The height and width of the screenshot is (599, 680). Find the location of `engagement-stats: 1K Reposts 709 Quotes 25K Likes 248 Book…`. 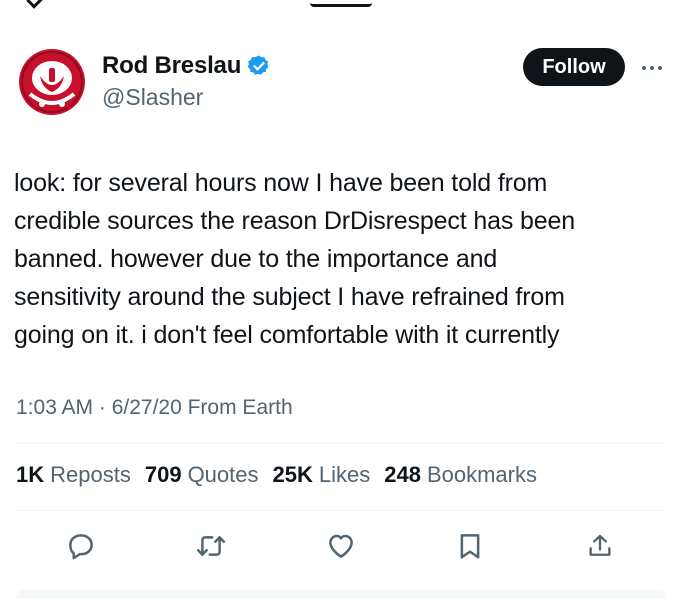

engagement-stats: 1K Reposts 709 Quotes 25K Likes 248 Book… is located at coordinates (276, 475).